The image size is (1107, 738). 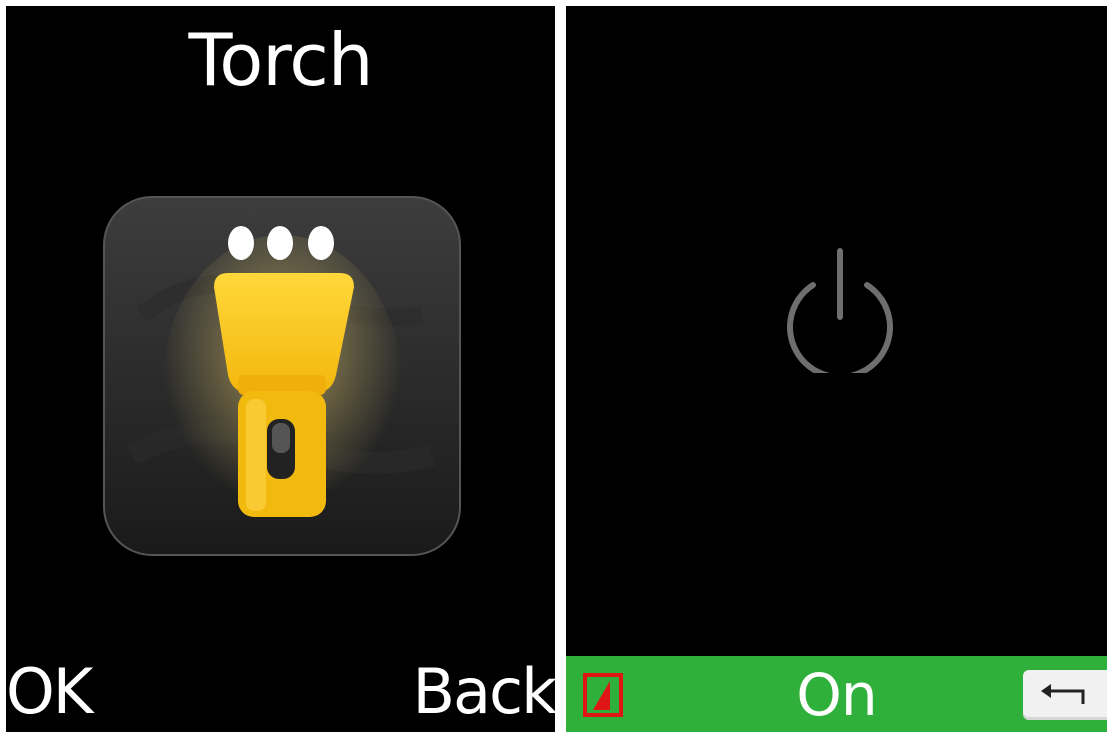 I want to click on page-title: Torch, so click(x=280, y=60).